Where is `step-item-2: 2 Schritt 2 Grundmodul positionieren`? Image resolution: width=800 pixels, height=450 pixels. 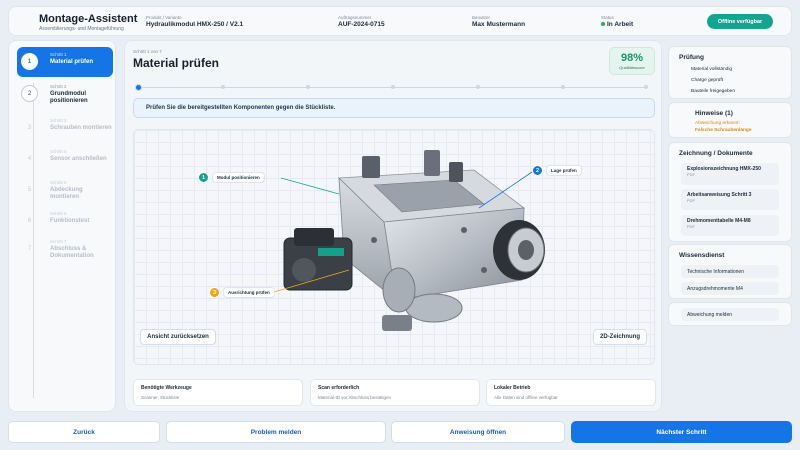
step-item-2: 2 Schritt 2 Grundmodul positionieren is located at coordinates (65, 93).